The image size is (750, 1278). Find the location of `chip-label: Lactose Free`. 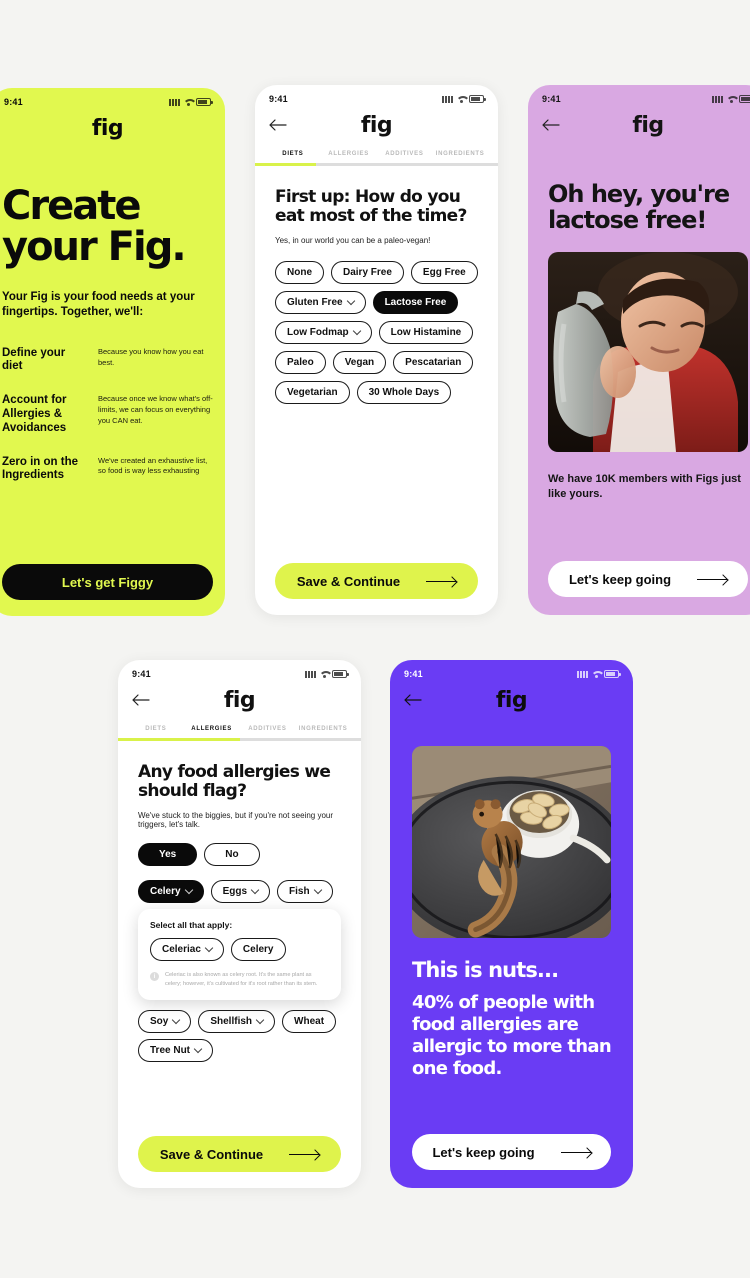

chip-label: Lactose Free is located at coordinates (415, 303).